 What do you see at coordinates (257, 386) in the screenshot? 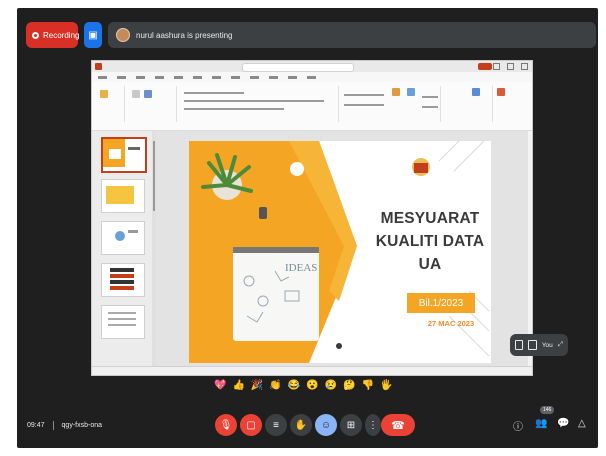
I see `reaction-party: 🎉` at bounding box center [257, 386].